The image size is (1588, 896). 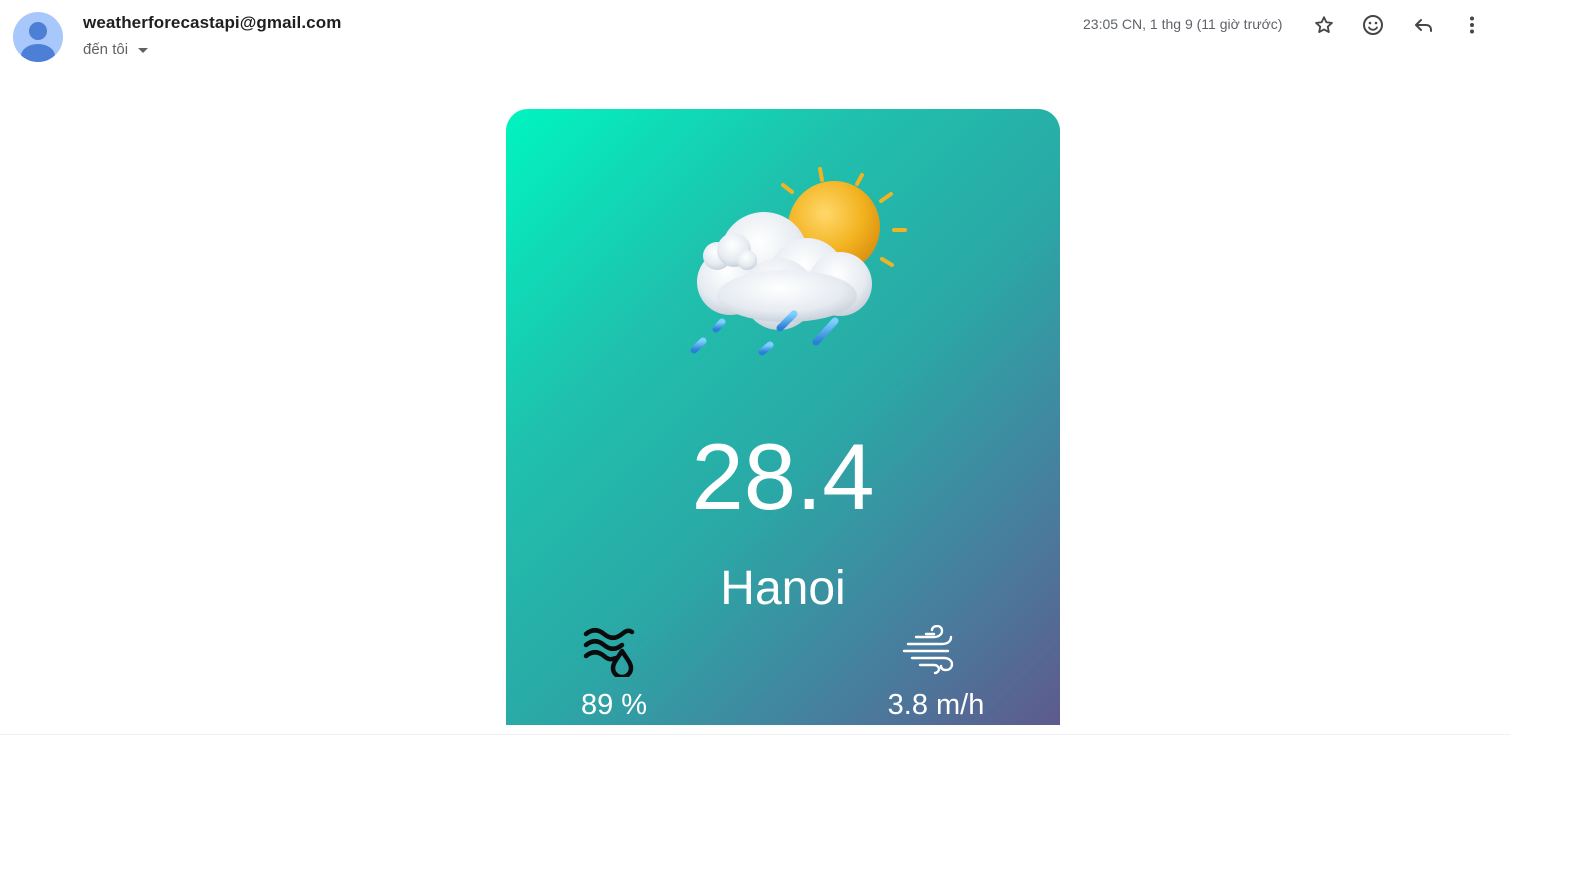 I want to click on reply-icon, so click(x=1423, y=25).